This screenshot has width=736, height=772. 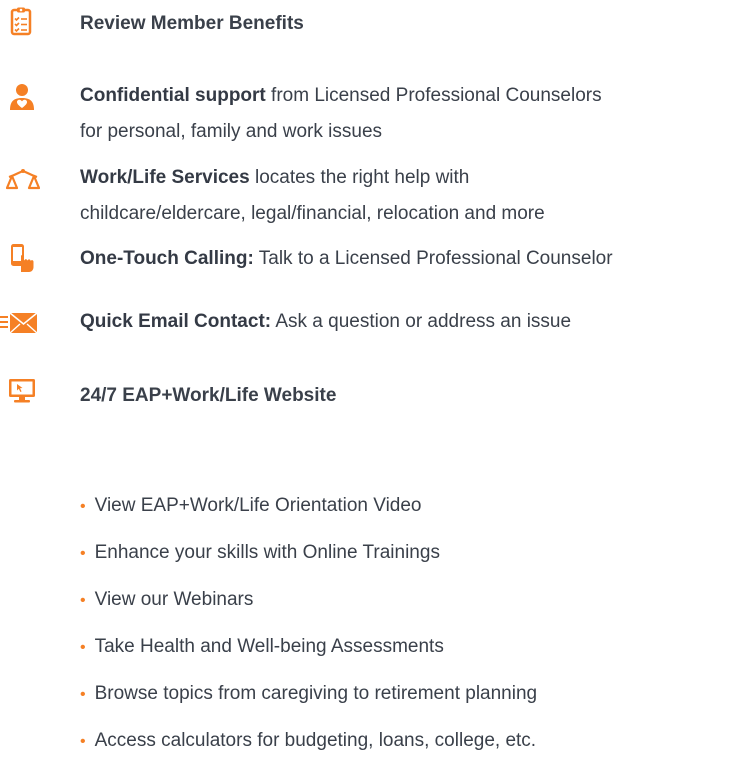 I want to click on page-title: Review Member Benefits, so click(x=192, y=23).